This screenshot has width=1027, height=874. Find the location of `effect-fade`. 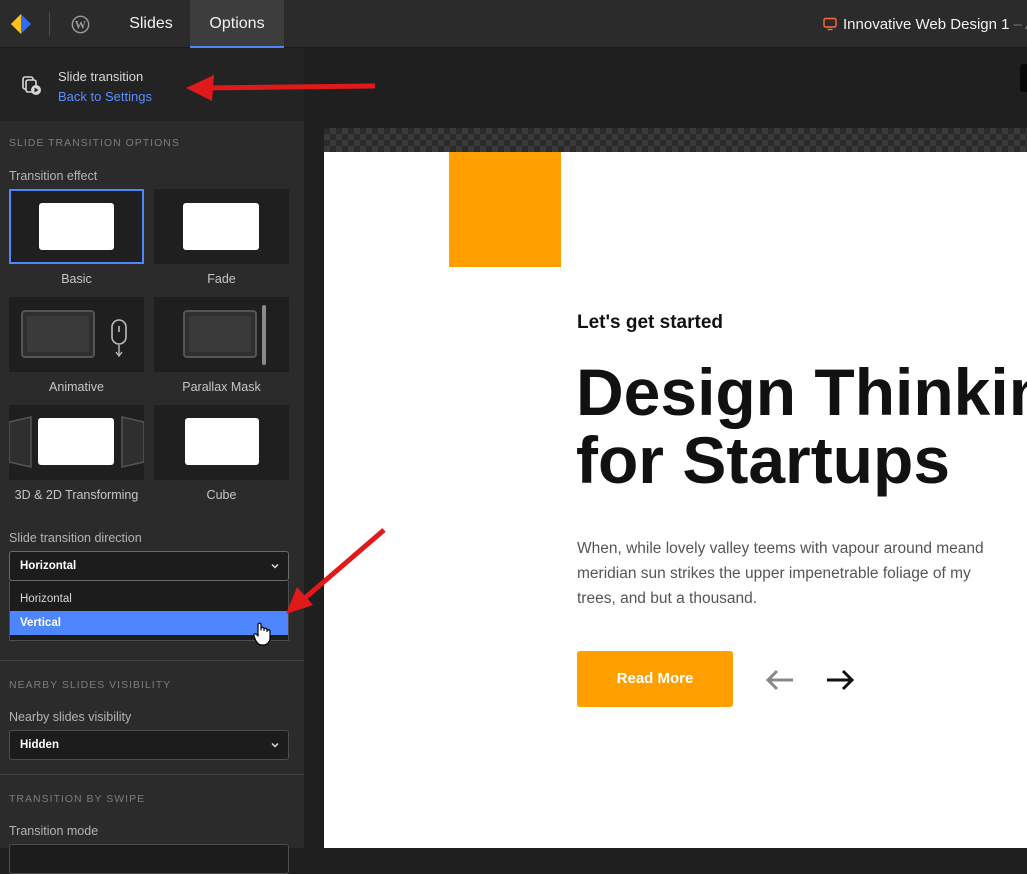

effect-fade is located at coordinates (221, 226).